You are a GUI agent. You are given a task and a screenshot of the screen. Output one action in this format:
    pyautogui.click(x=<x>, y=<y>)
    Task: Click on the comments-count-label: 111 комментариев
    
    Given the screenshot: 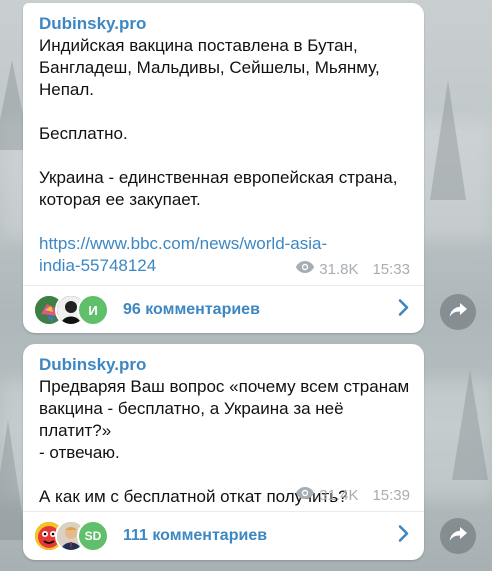 What is the action you would take?
    pyautogui.click(x=195, y=535)
    